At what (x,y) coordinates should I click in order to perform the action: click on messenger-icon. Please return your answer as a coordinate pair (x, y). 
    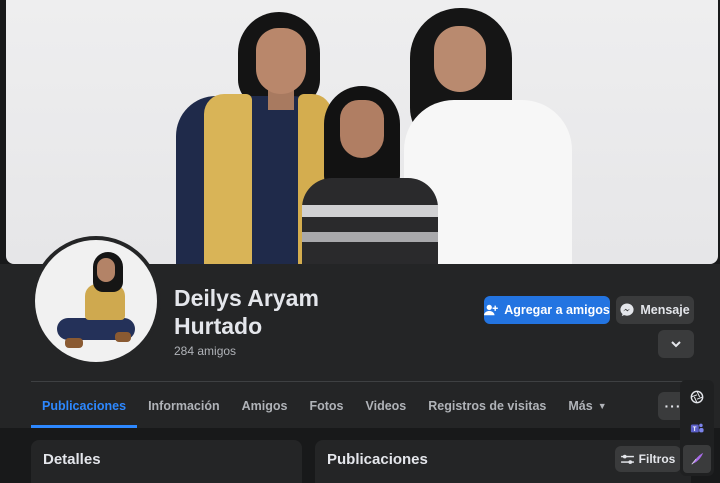
    Looking at the image, I should click on (627, 310).